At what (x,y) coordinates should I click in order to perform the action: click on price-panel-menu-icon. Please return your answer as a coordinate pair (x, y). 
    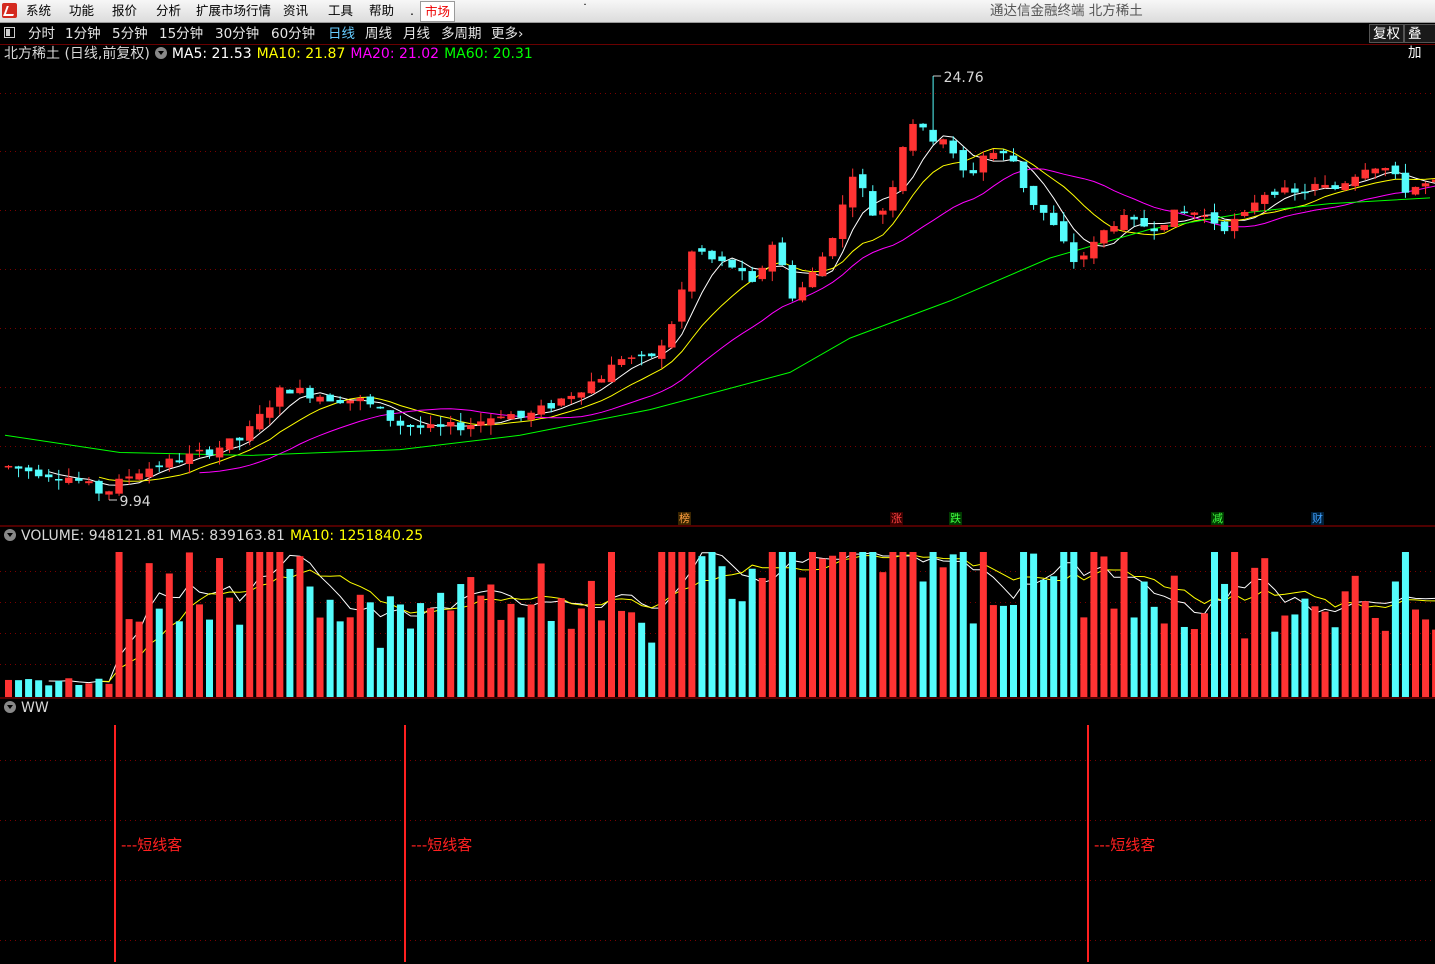
    Looking at the image, I should click on (160, 53).